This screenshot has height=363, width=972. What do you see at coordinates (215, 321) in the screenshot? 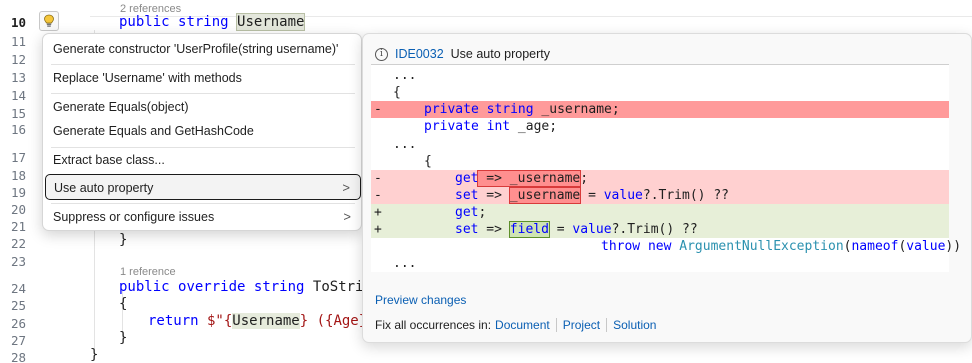
I see `string-literal: $"{` at bounding box center [215, 321].